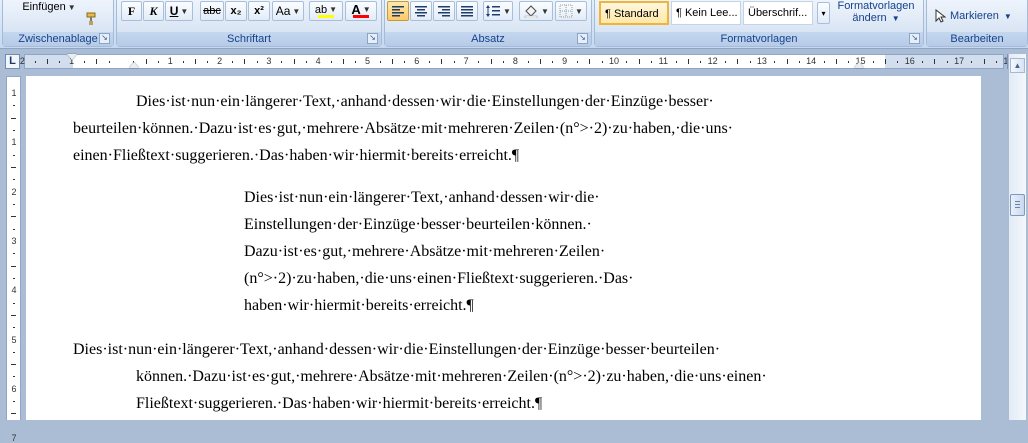 The image size is (1028, 443). Describe the element at coordinates (565, 61) in the screenshot. I see `ruler-number: 9` at that location.